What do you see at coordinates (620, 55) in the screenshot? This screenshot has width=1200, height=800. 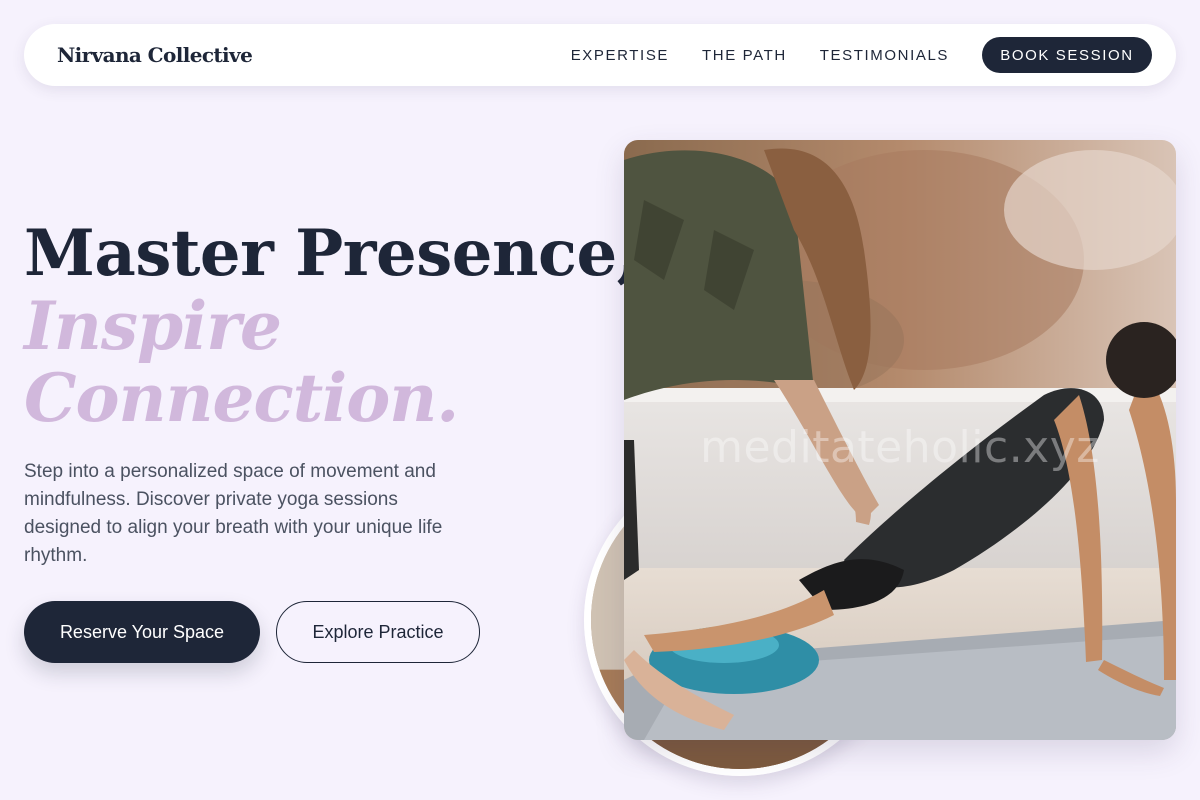 I see `nav-link-expertise: EXPERTISE` at bounding box center [620, 55].